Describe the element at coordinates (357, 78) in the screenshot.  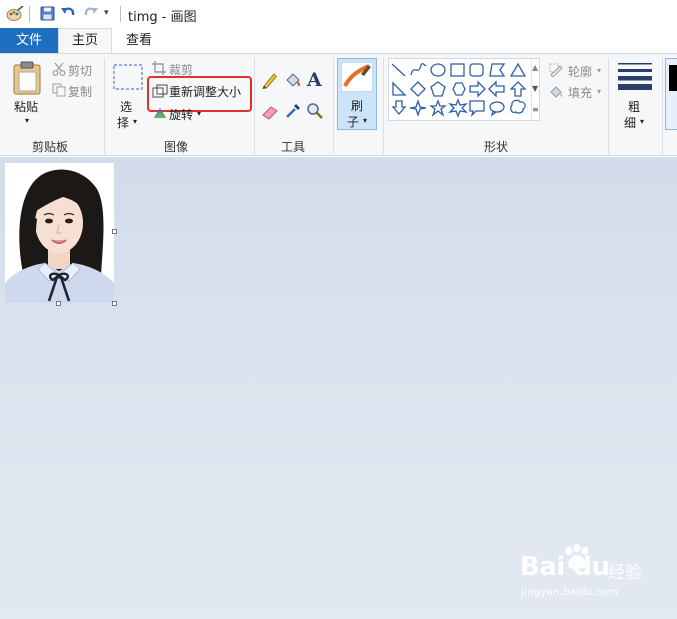
I see `brush-icon` at that location.